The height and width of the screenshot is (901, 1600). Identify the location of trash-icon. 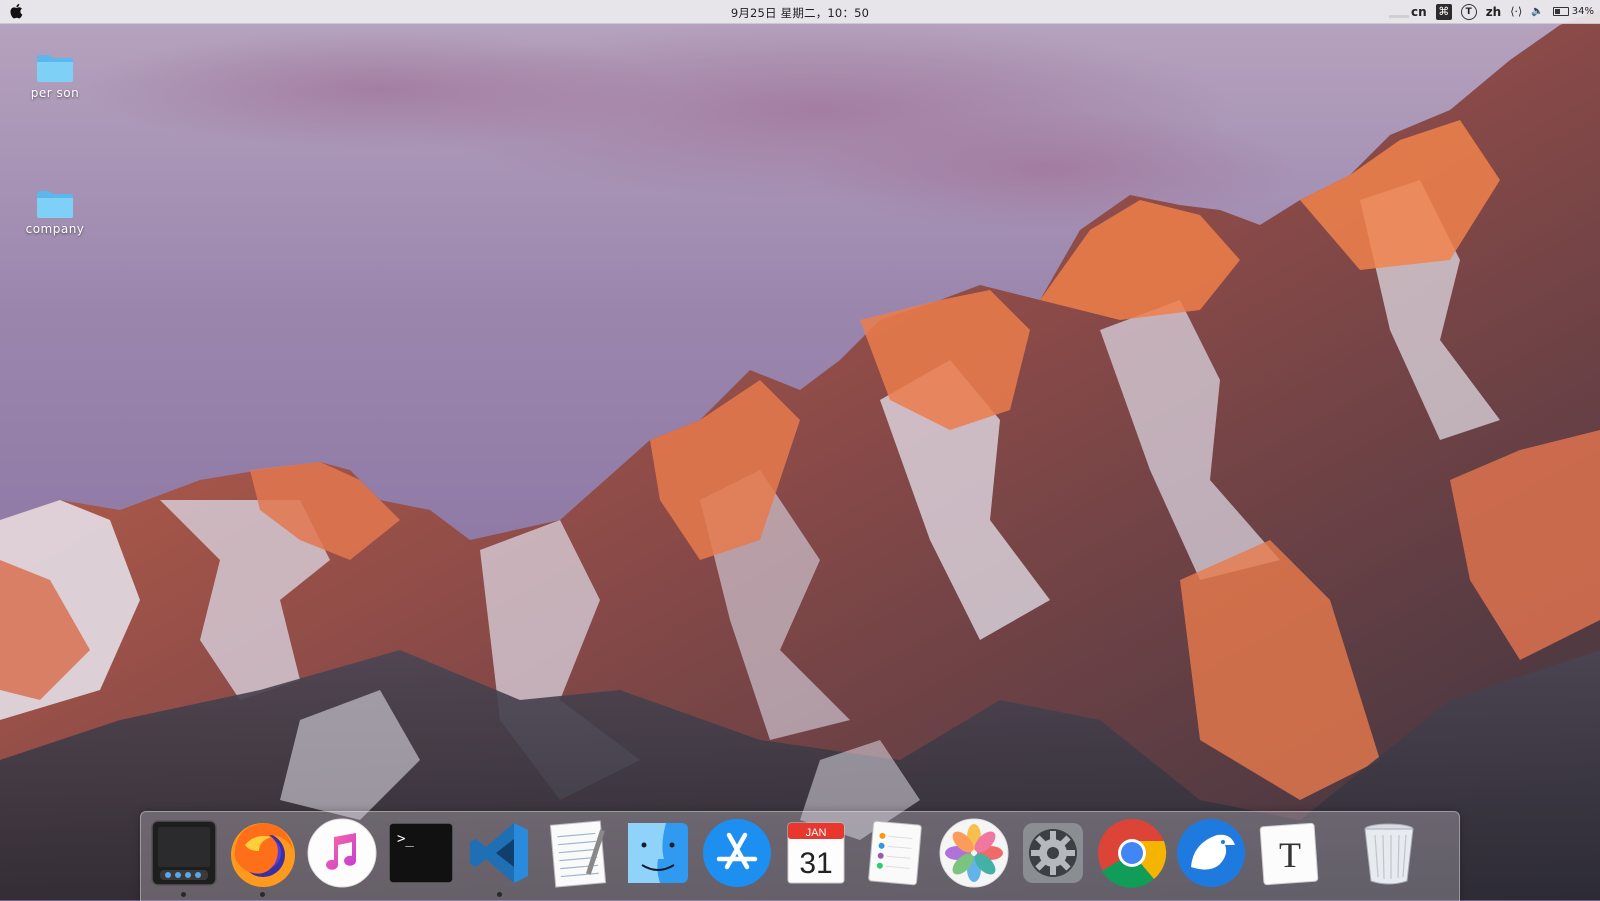
(1389, 854).